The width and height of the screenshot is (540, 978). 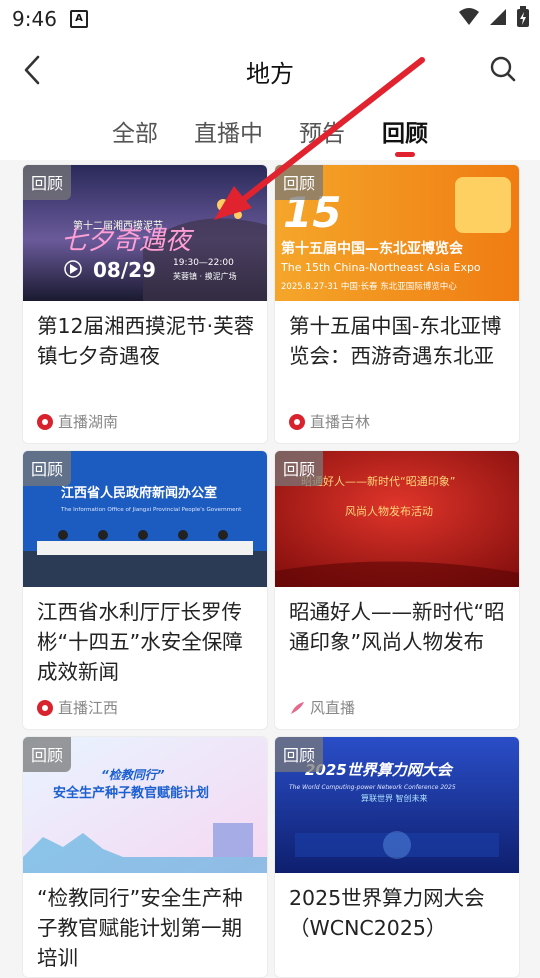 I want to click on feather-logo-icon, so click(x=297, y=707).